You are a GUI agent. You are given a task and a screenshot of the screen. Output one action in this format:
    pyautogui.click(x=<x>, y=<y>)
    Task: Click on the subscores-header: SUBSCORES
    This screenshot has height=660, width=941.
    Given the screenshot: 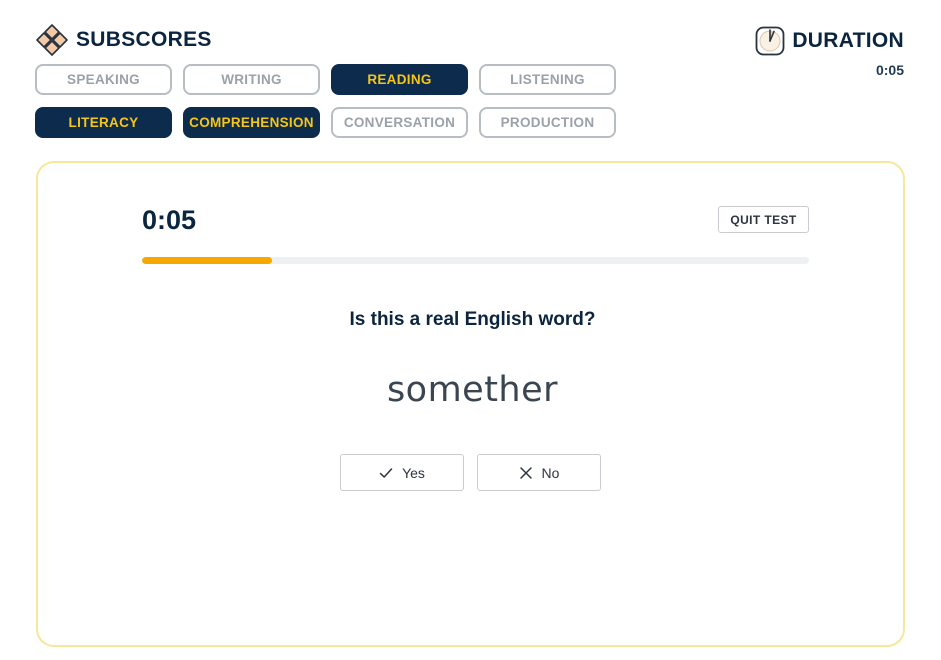 What is the action you would take?
    pyautogui.click(x=124, y=40)
    